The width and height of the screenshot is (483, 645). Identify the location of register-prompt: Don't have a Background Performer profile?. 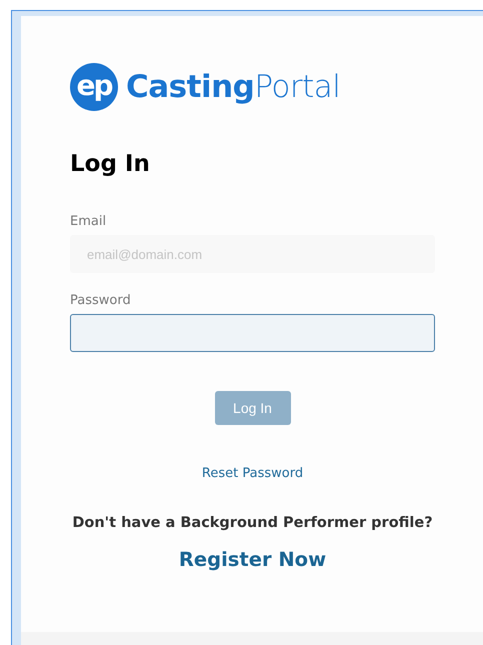
(252, 523).